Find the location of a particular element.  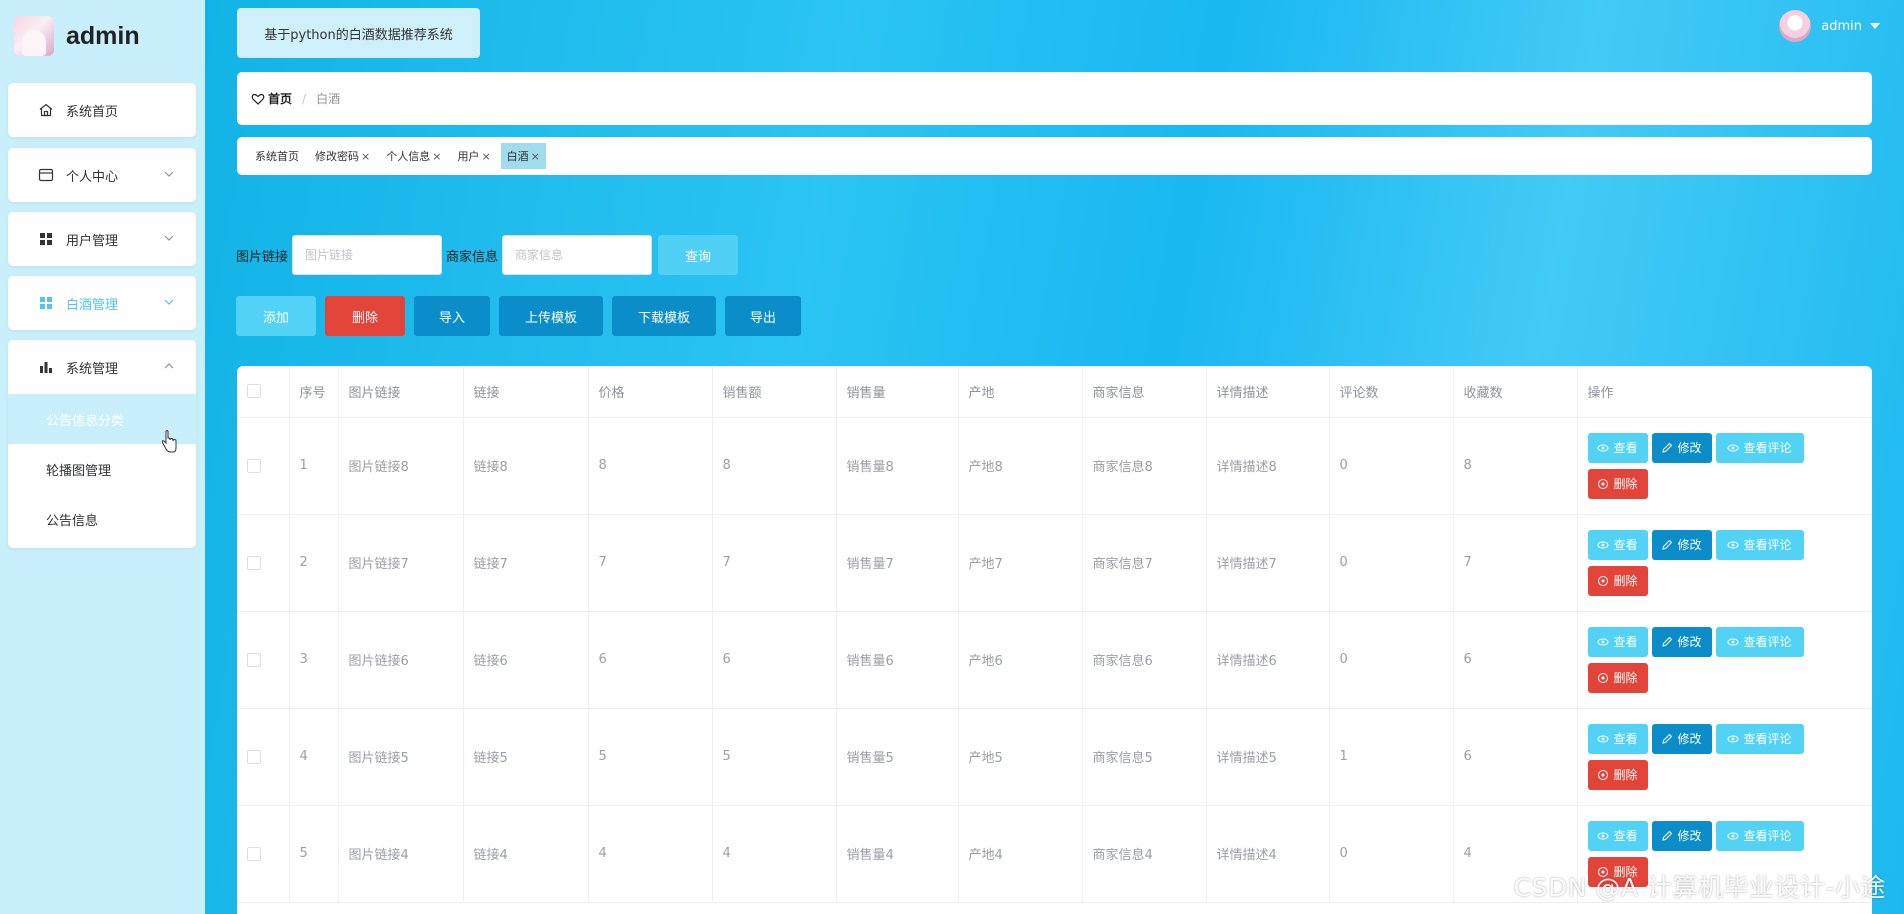

table-cell: 8 is located at coordinates (774, 466).